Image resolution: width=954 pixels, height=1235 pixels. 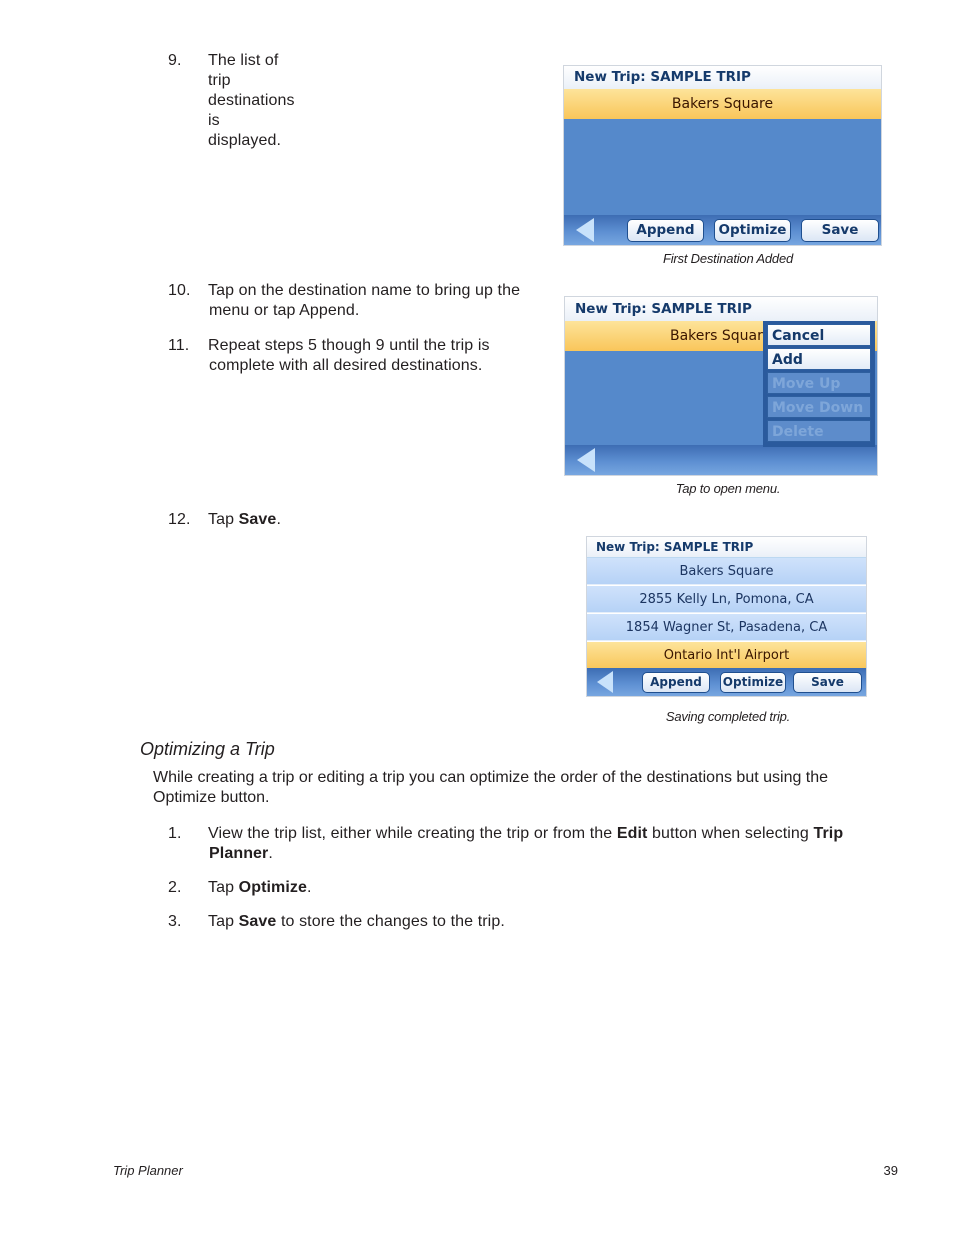 What do you see at coordinates (175, 921) in the screenshot?
I see `step-number: 3.` at bounding box center [175, 921].